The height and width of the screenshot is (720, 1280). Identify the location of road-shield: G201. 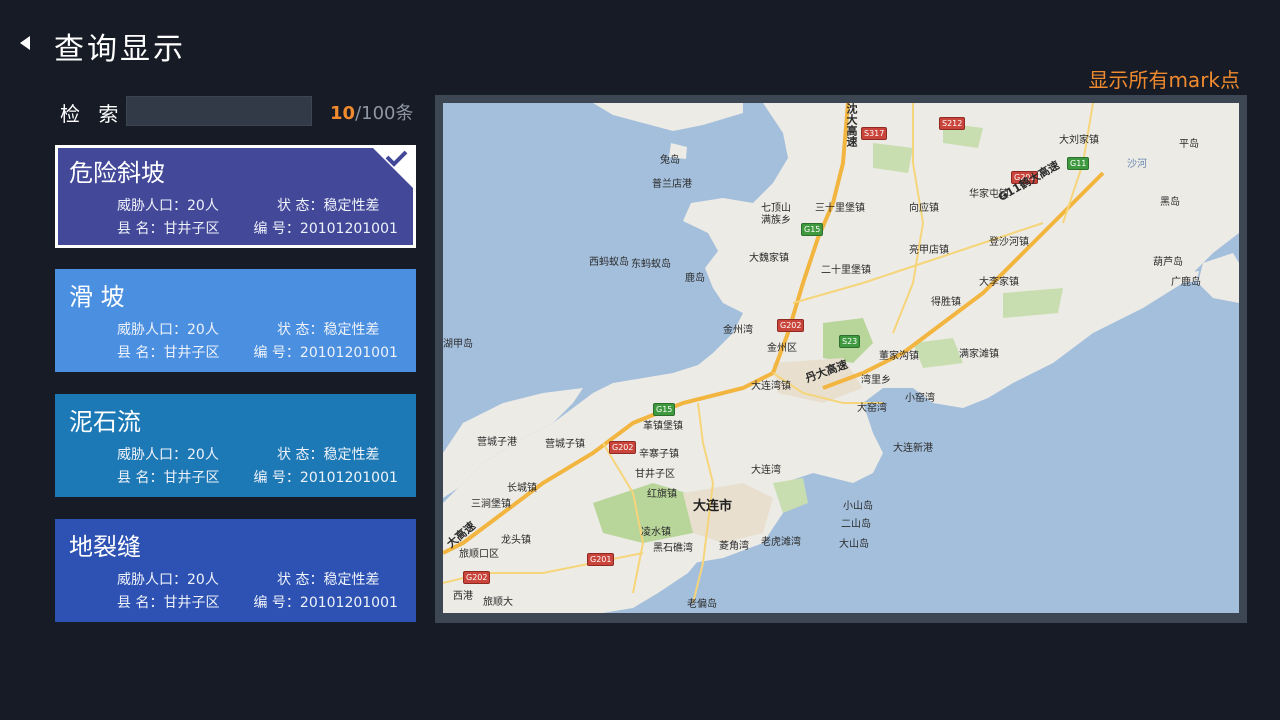
(601, 559).